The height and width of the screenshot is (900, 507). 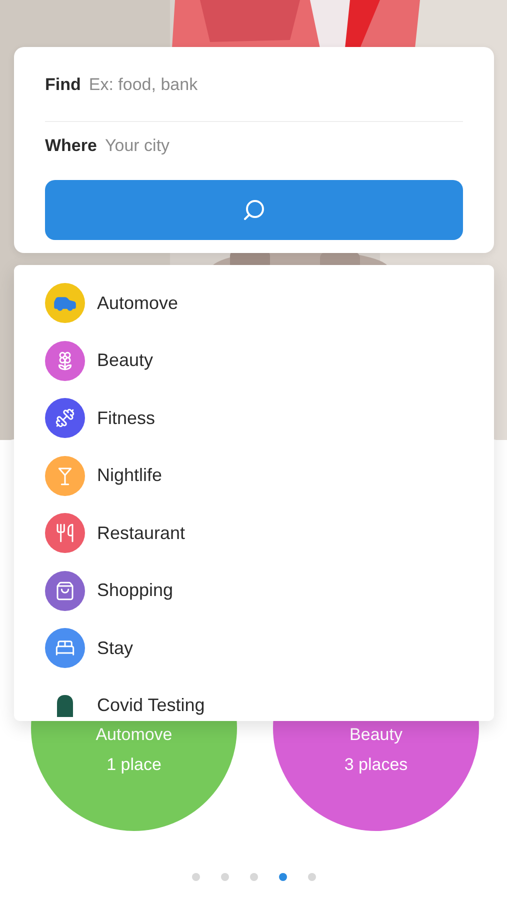 I want to click on category-name: Automove, so click(x=134, y=735).